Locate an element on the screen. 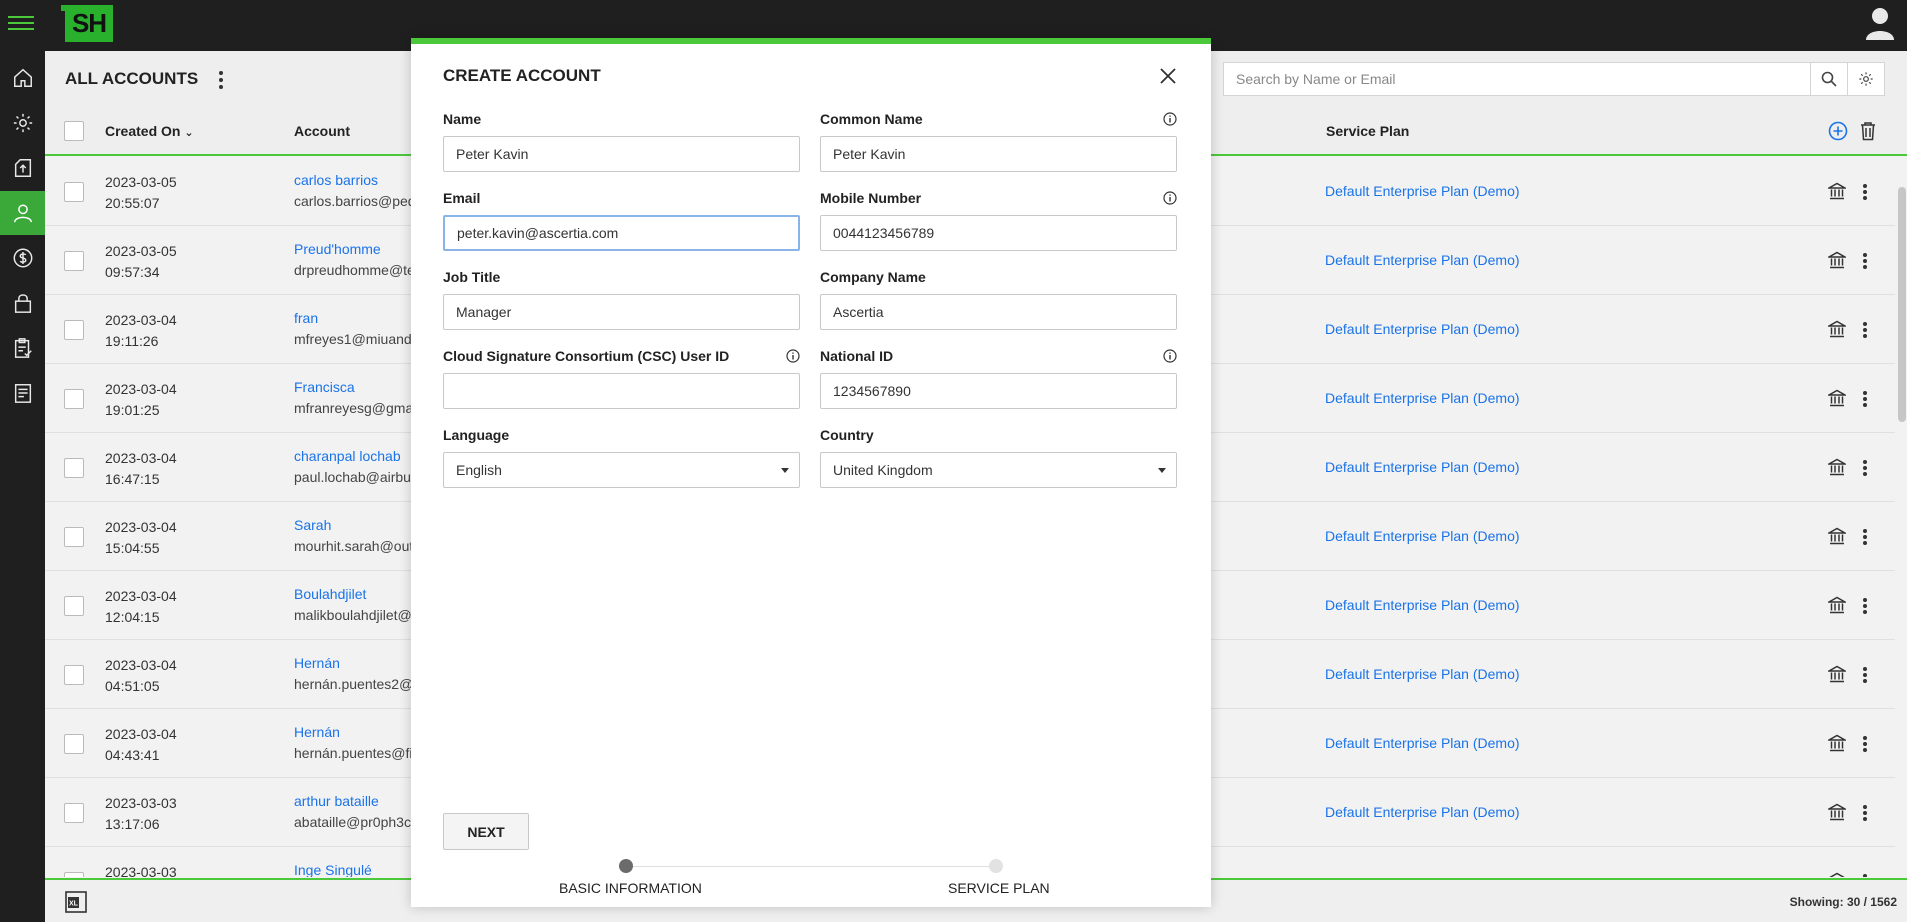  row-account-name: carlos barrios is located at coordinates (336, 180).